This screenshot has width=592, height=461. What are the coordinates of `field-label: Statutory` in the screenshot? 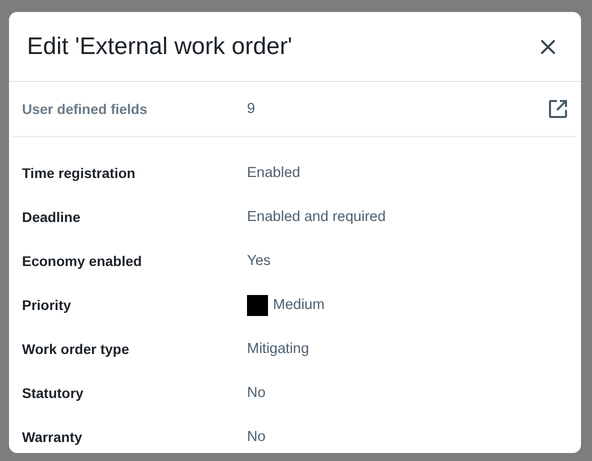 It's located at (53, 393).